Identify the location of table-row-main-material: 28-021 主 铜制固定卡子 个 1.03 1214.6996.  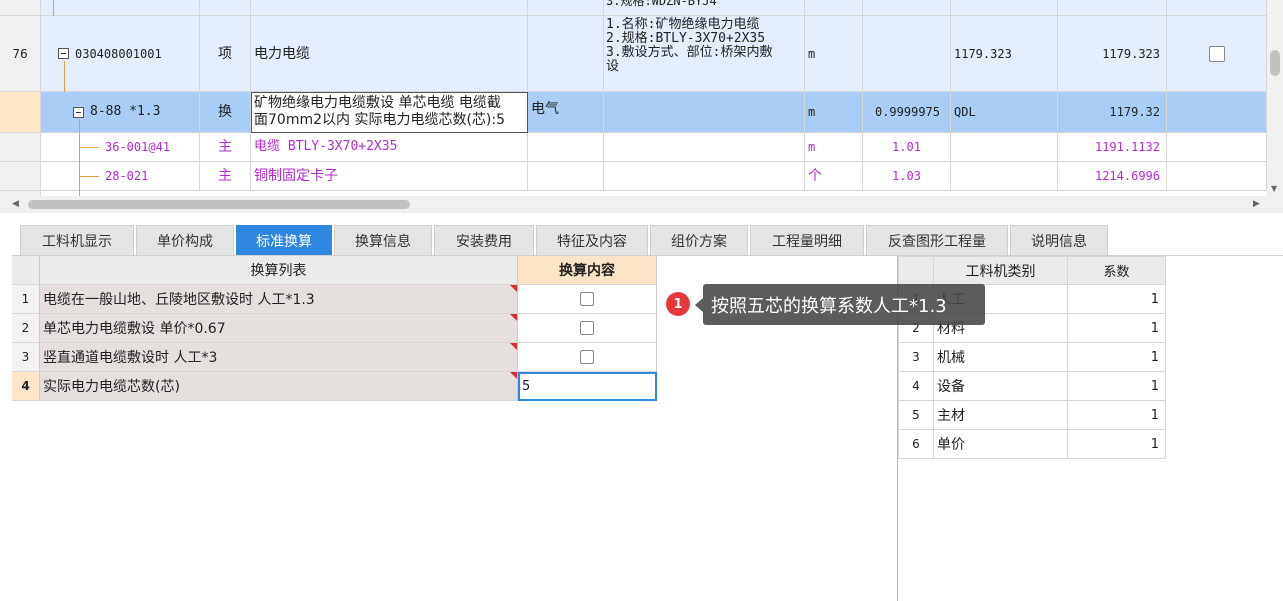
(633, 176).